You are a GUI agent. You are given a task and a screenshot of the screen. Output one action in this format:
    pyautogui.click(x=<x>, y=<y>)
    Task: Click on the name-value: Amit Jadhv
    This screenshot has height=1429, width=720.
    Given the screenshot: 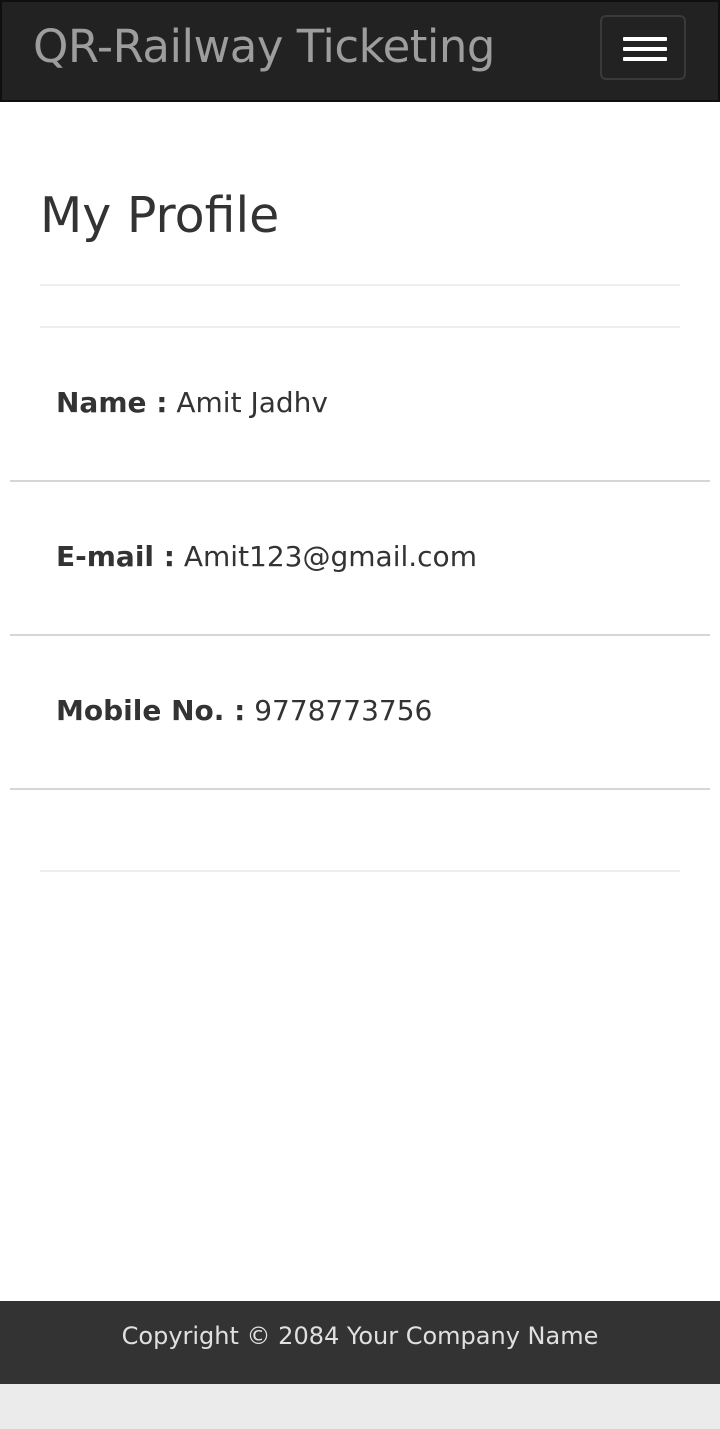 What is the action you would take?
    pyautogui.click(x=247, y=402)
    